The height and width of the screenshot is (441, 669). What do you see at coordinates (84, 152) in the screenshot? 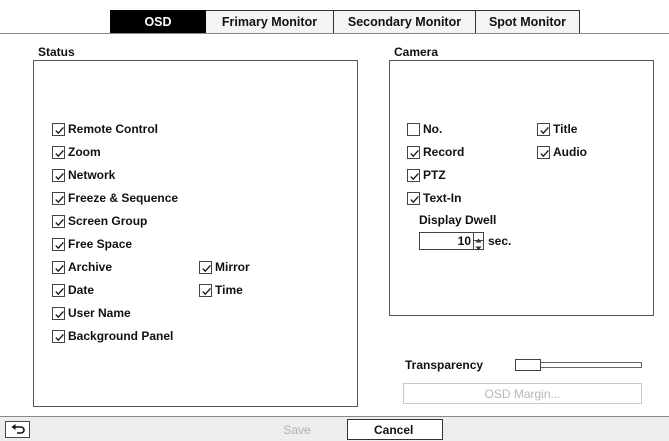
I see `checkbox-label: Zoom` at bounding box center [84, 152].